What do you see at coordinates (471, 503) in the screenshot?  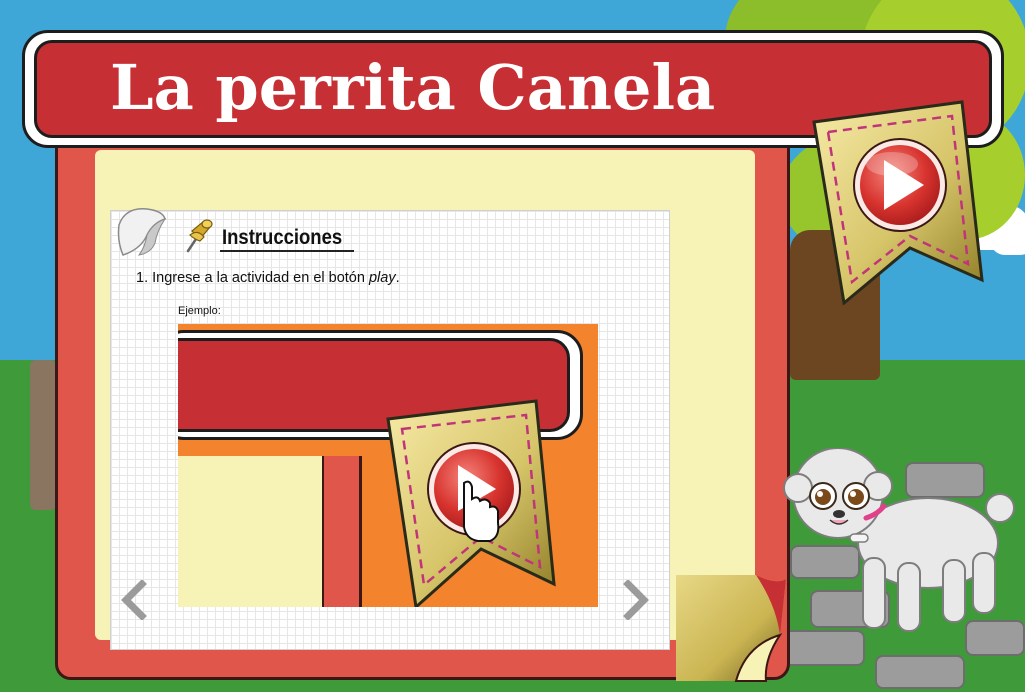 I see `example-play-ribbon` at bounding box center [471, 503].